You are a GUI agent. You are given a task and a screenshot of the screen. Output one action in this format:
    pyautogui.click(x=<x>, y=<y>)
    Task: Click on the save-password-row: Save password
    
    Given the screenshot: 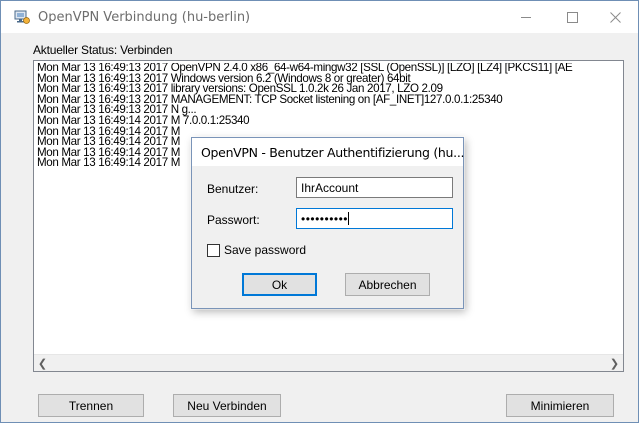 What is the action you would take?
    pyautogui.click(x=256, y=250)
    